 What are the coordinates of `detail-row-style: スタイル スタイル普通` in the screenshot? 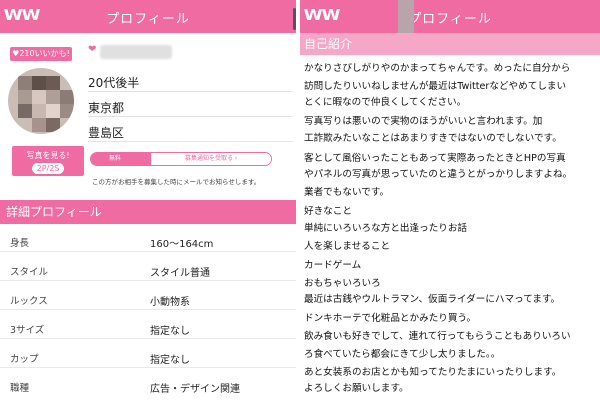 It's located at (148, 269).